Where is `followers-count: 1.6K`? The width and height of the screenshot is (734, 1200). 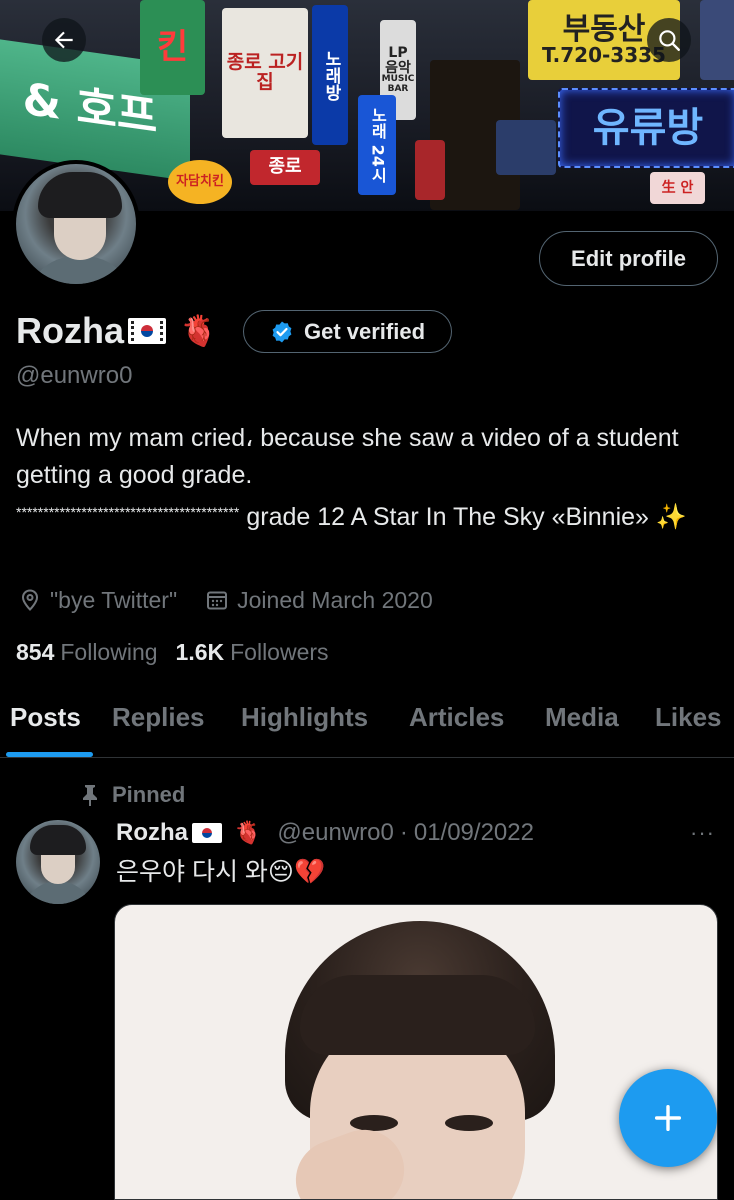 followers-count: 1.6K is located at coordinates (200, 652).